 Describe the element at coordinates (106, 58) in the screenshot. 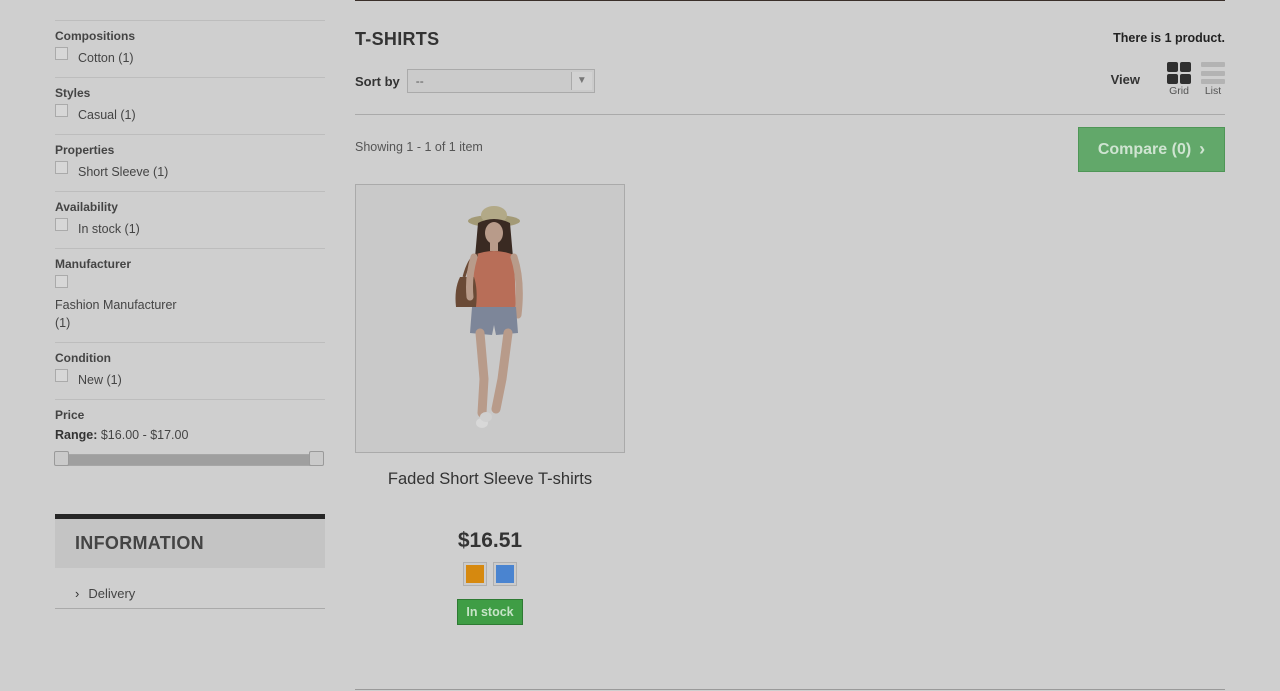

I see `filter-option-label: Cotton (1)` at that location.